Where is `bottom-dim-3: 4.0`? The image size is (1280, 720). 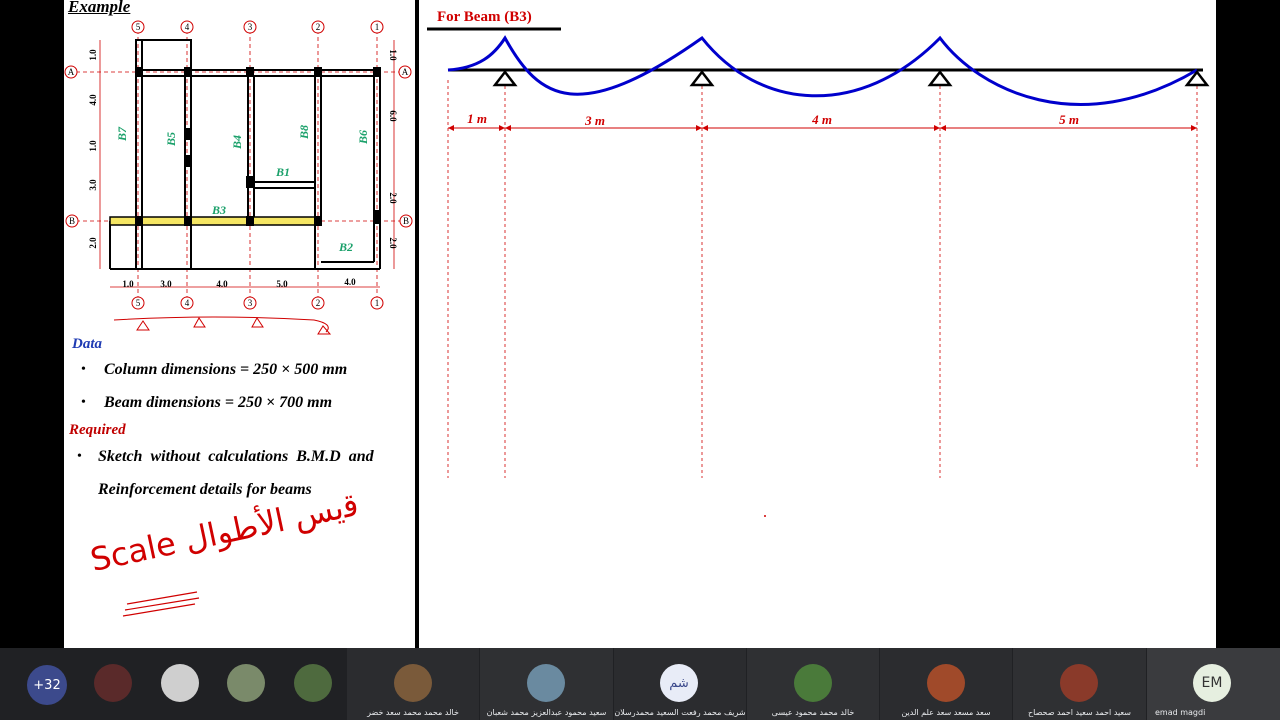 bottom-dim-3: 4.0 is located at coordinates (222, 284).